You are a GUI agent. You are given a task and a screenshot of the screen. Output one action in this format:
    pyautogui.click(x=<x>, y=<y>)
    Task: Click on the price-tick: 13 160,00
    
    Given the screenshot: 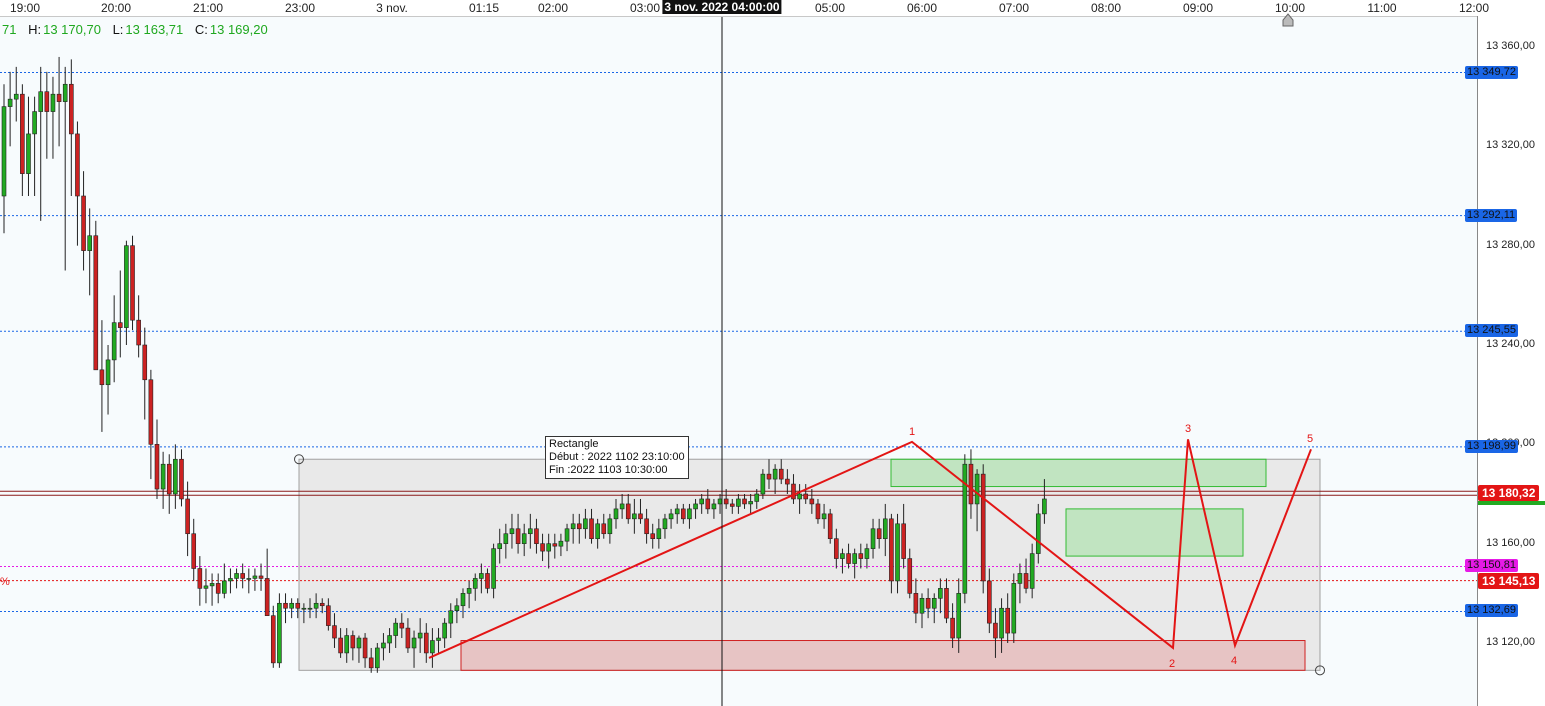 What is the action you would take?
    pyautogui.click(x=1510, y=542)
    